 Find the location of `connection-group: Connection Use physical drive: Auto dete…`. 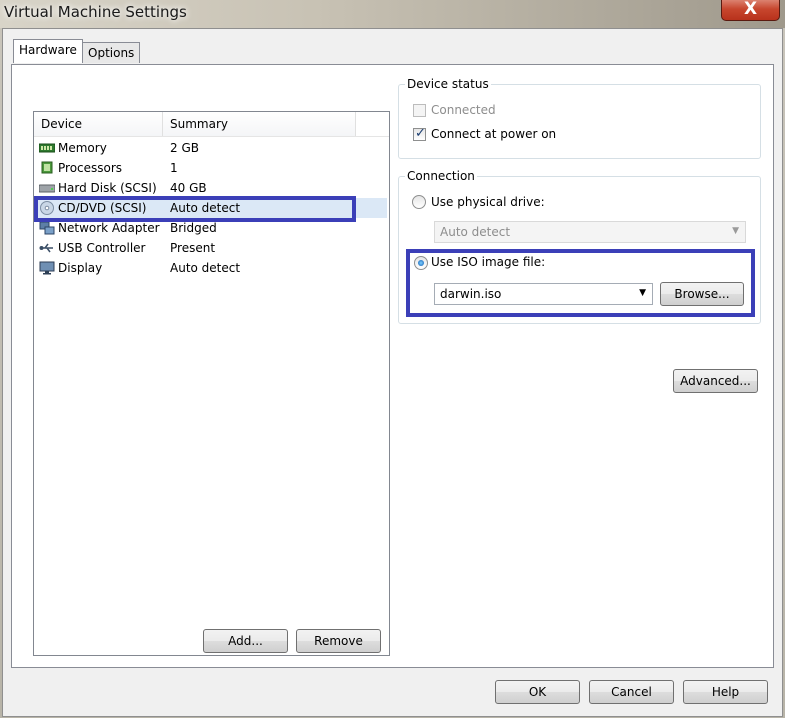

connection-group: Connection Use physical drive: Auto dete… is located at coordinates (579, 246).